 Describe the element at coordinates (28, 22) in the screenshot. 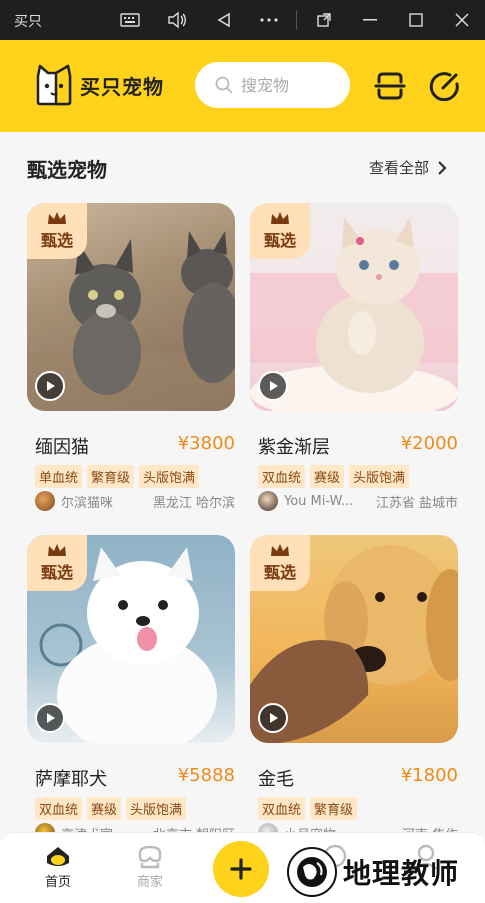

I see `window-title: 买只` at that location.